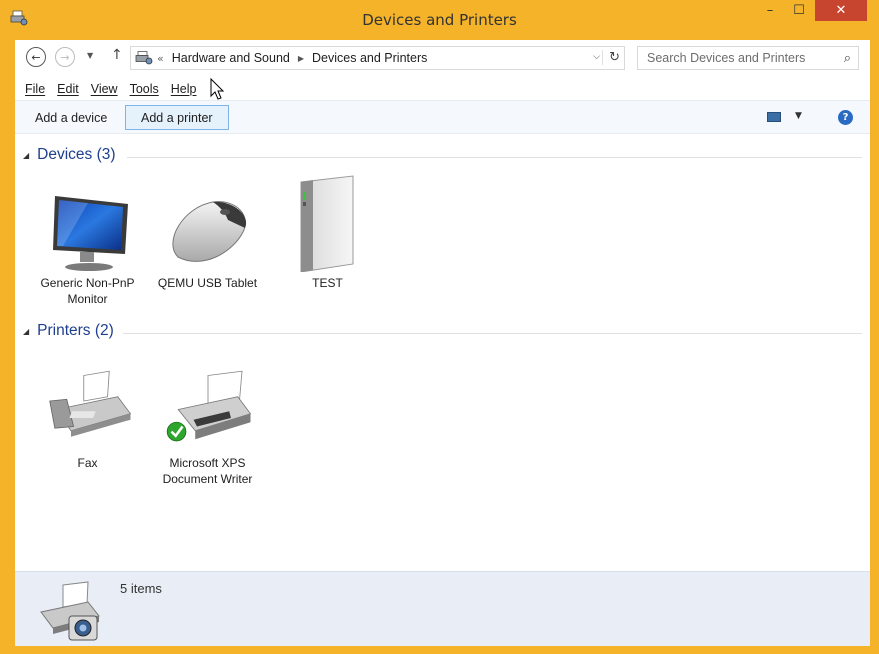 Image resolution: width=879 pixels, height=654 pixels. What do you see at coordinates (76, 154) in the screenshot?
I see `devices-group-label: Devices (3)` at bounding box center [76, 154].